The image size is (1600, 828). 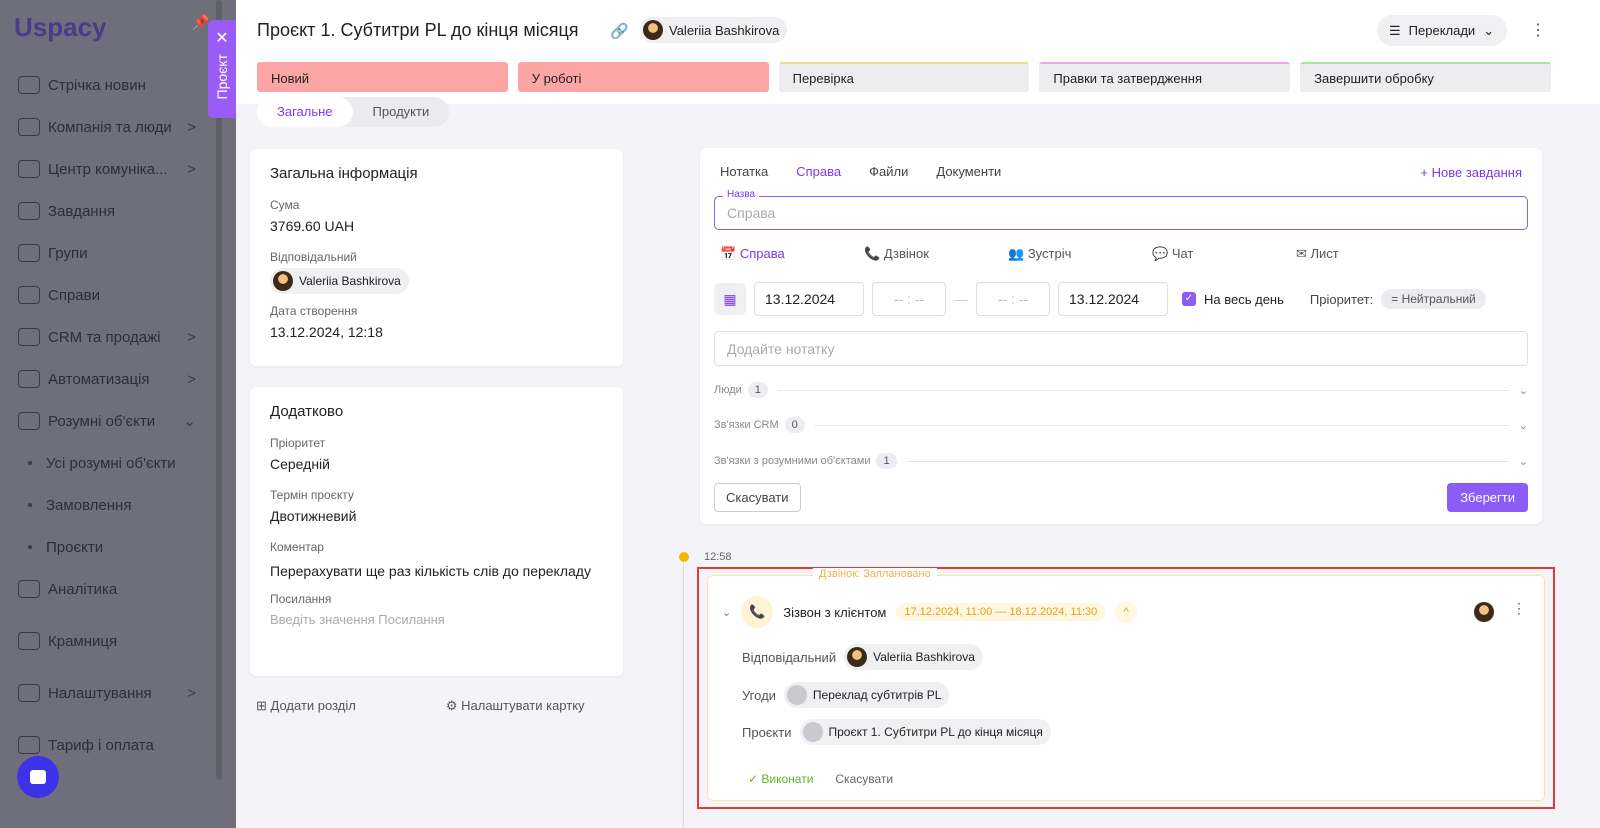 I want to click on stage-3: Перевірка, so click(x=904, y=77).